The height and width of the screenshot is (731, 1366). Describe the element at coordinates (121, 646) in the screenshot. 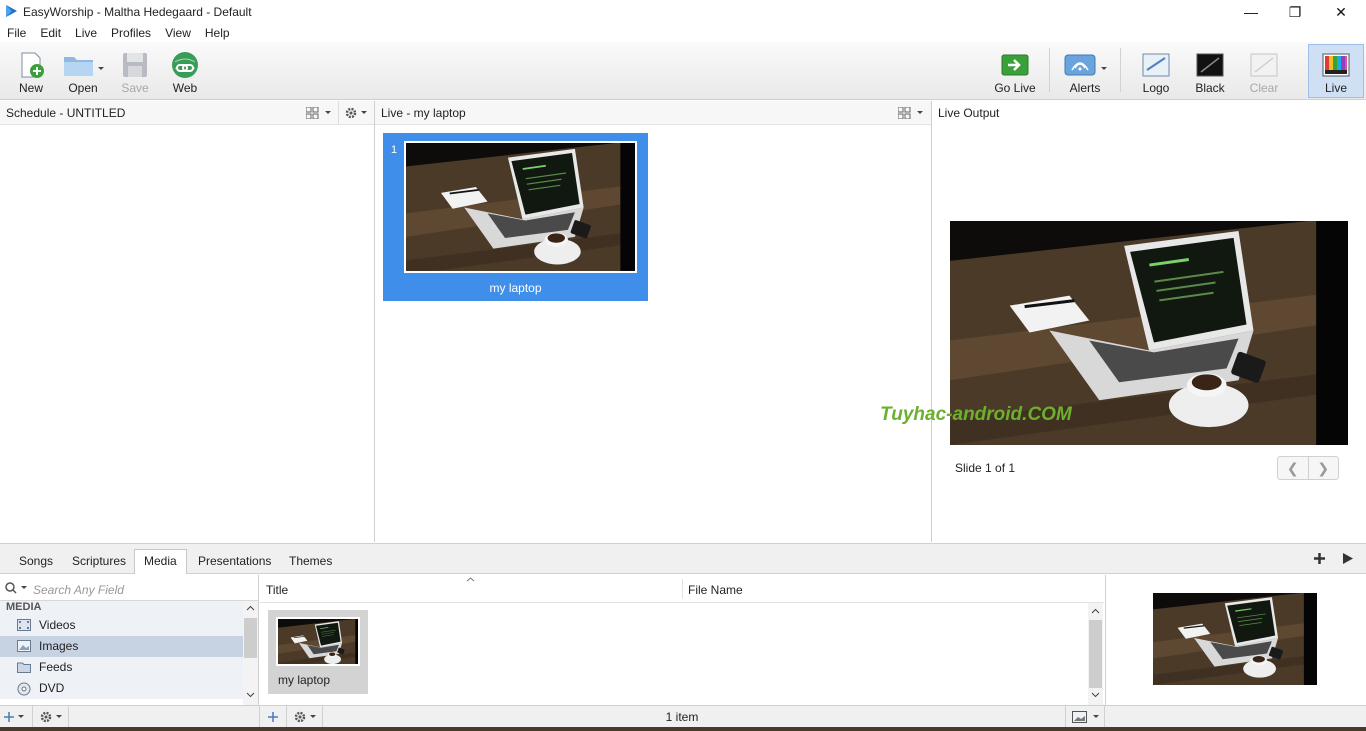

I see `tree-item-images: Images` at that location.